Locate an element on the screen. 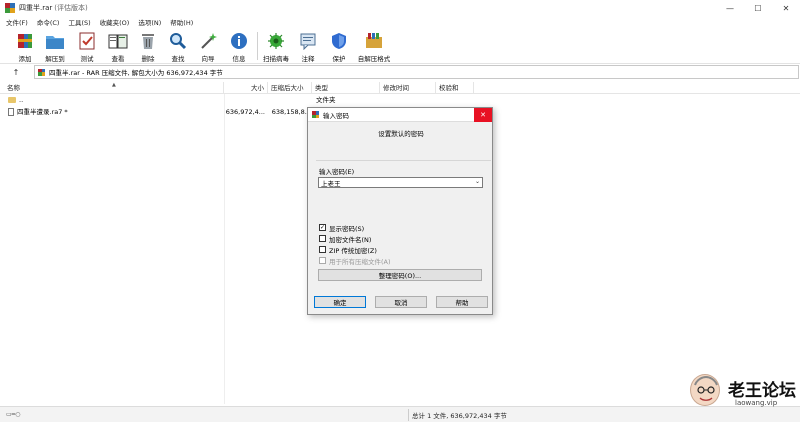 This screenshot has height=422, width=800. sort-ascending-icon: ▲ is located at coordinates (114, 85).